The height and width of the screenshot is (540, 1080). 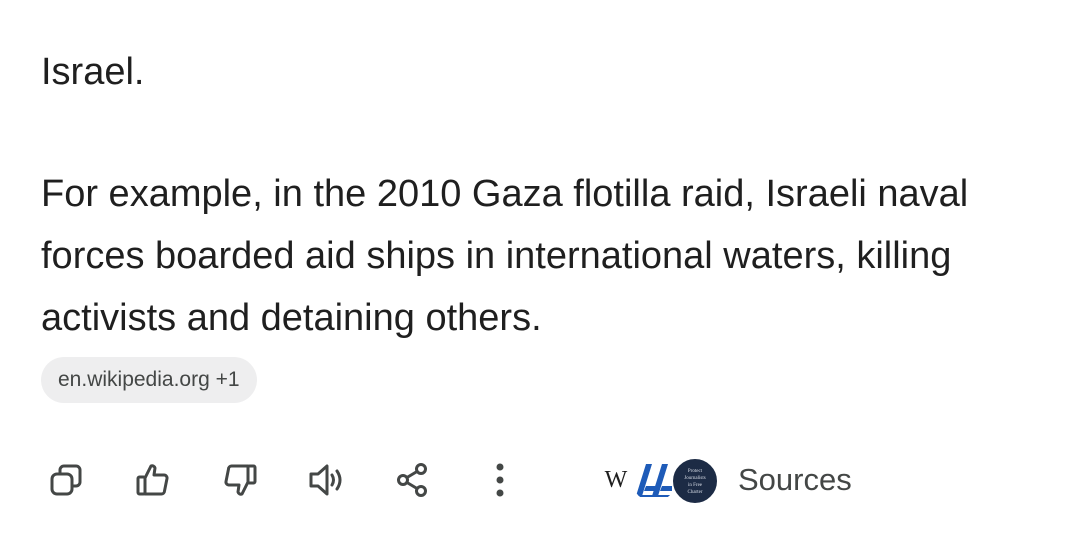 I want to click on anadolu-agency-logo, so click(x=654, y=480).